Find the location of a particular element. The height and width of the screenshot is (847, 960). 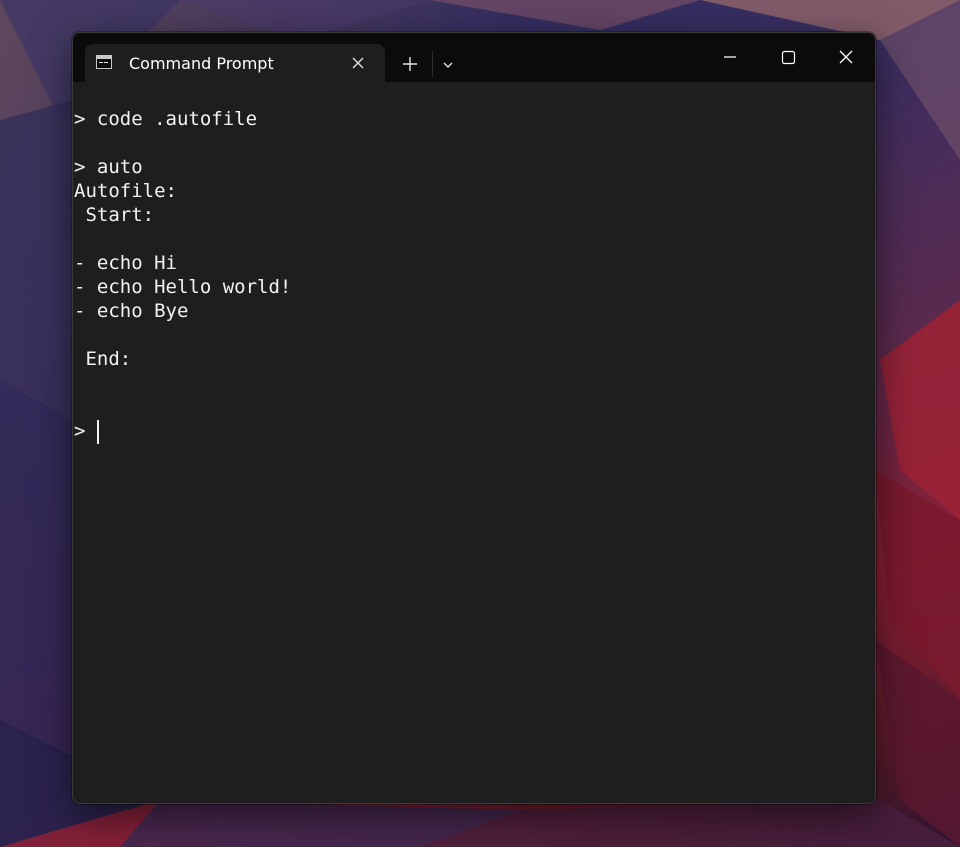

plus-icon is located at coordinates (410, 64).